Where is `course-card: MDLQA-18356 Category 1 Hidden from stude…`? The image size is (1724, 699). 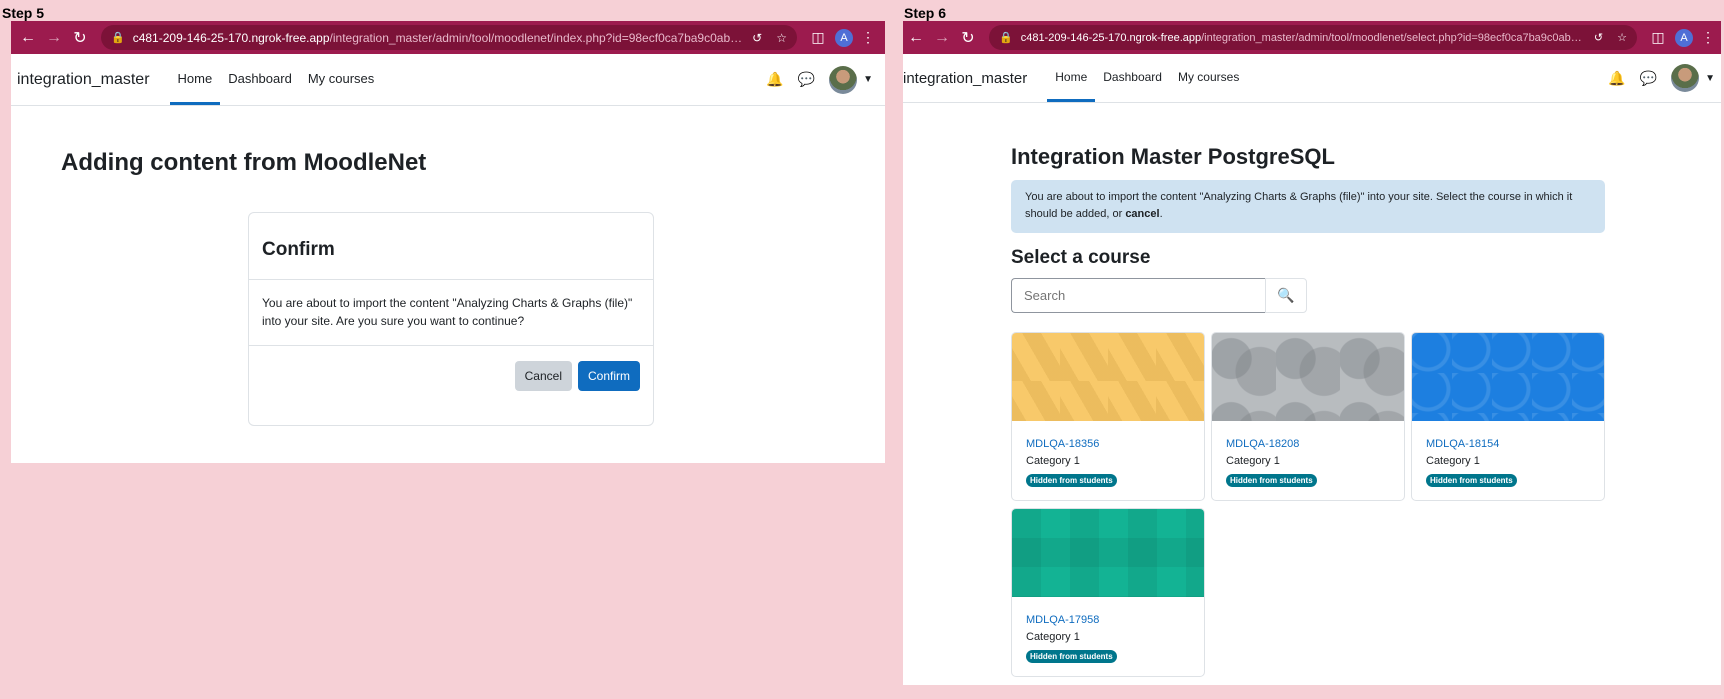
course-card: MDLQA-18356 Category 1 Hidden from stude… is located at coordinates (1108, 416).